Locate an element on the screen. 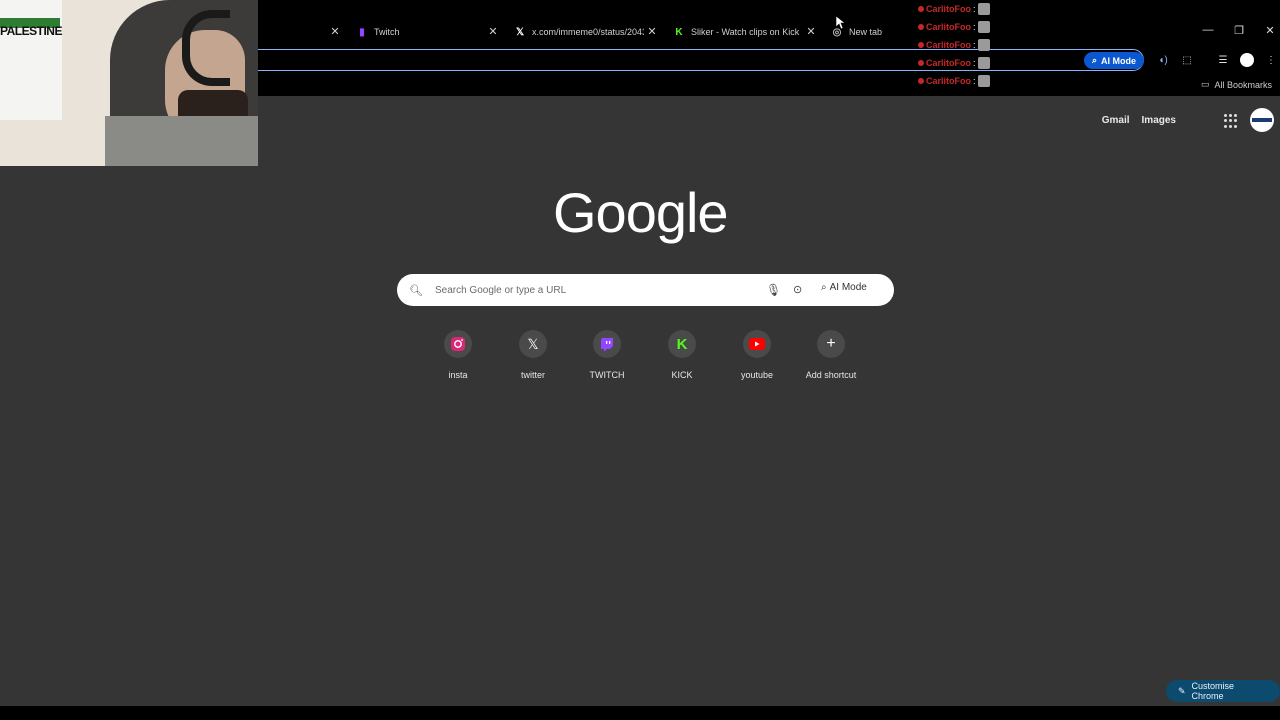 This screenshot has width=1280, height=720. shortcut-youtube: youtube is located at coordinates (757, 355).